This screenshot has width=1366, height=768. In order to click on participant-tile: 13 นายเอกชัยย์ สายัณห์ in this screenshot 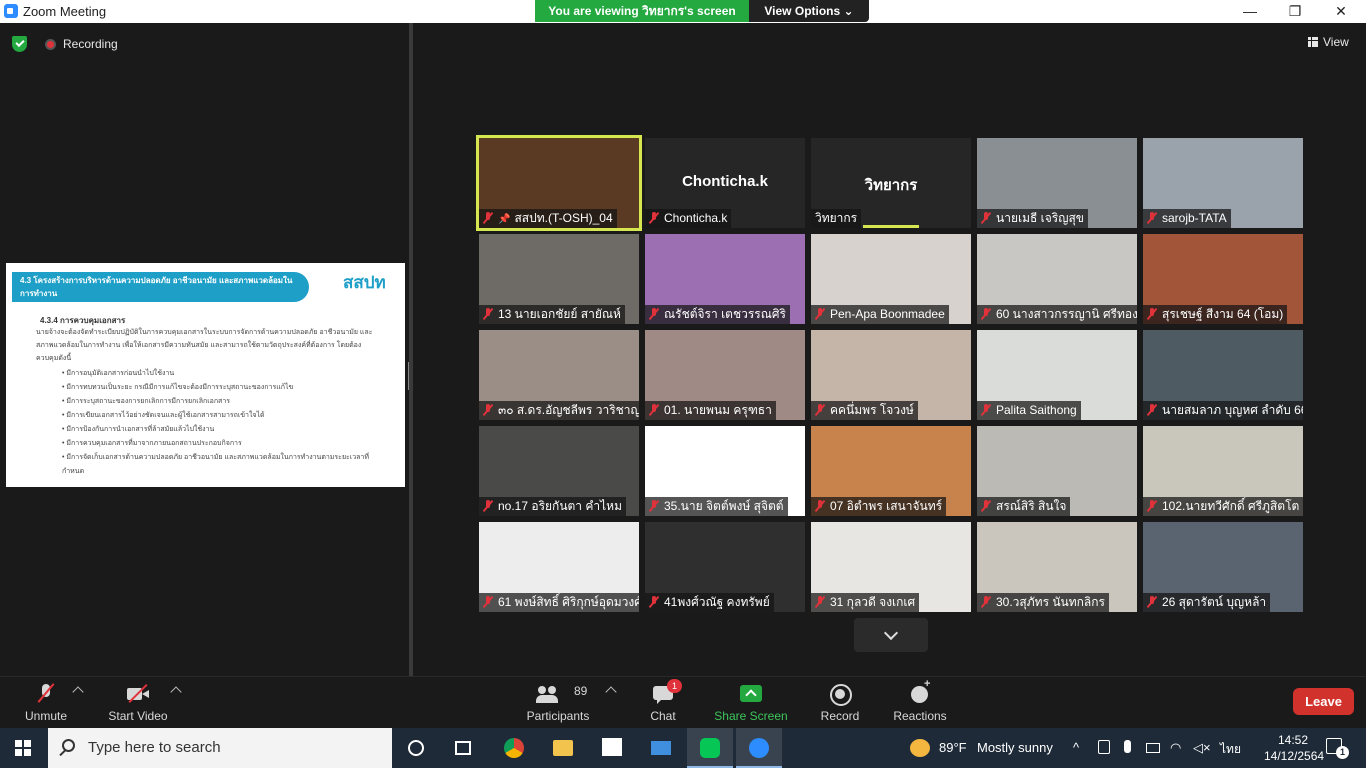, I will do `click(559, 279)`.